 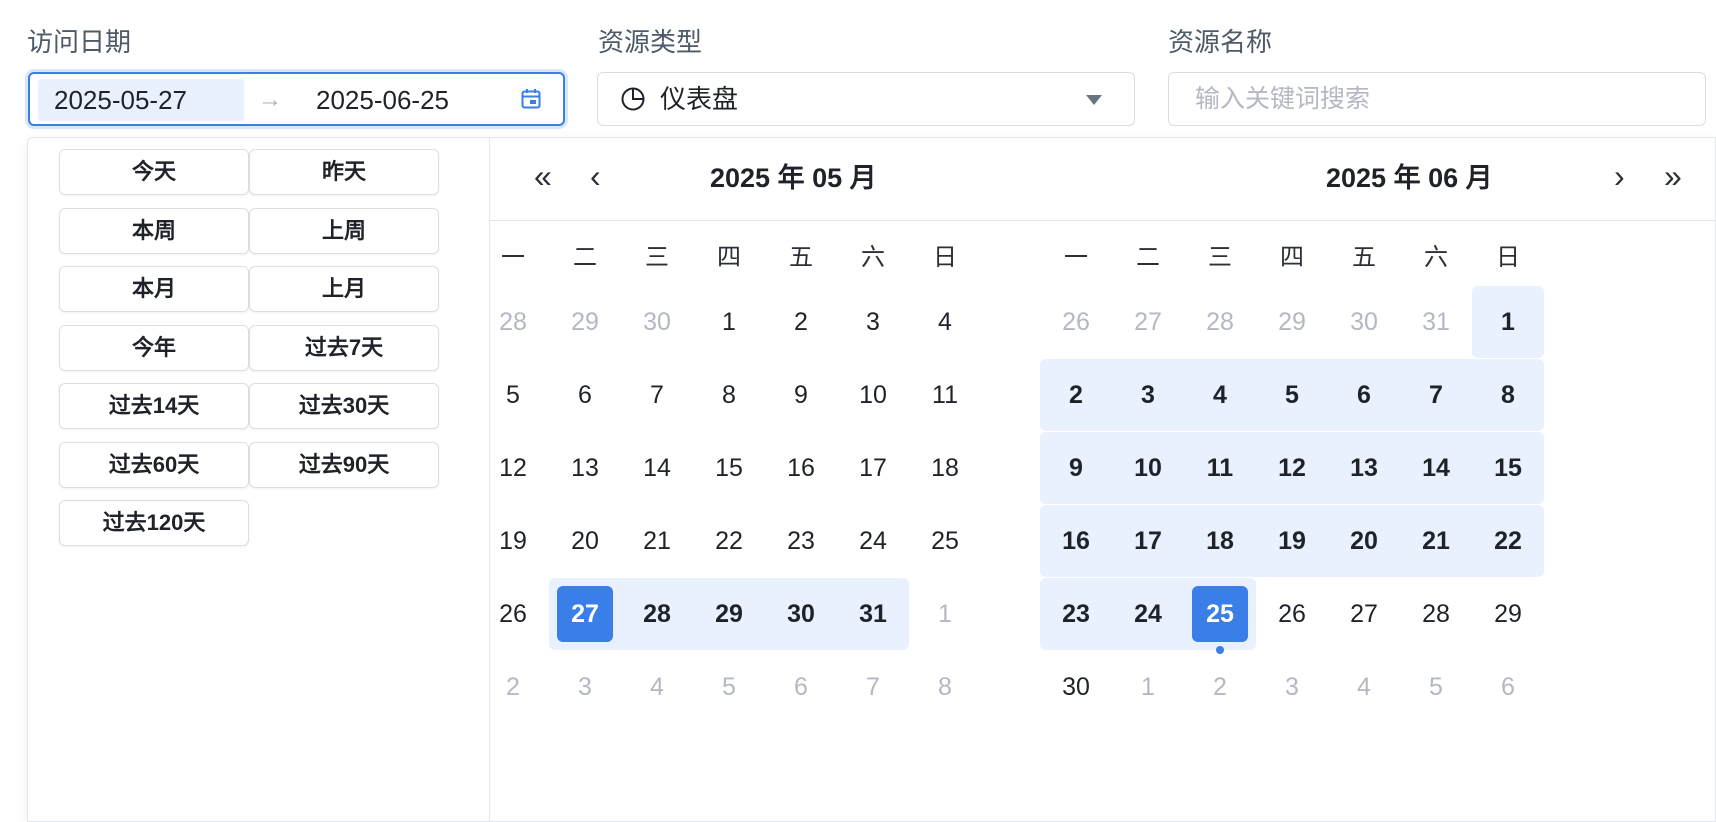 I want to click on calendar-day: 25, so click(x=945, y=541).